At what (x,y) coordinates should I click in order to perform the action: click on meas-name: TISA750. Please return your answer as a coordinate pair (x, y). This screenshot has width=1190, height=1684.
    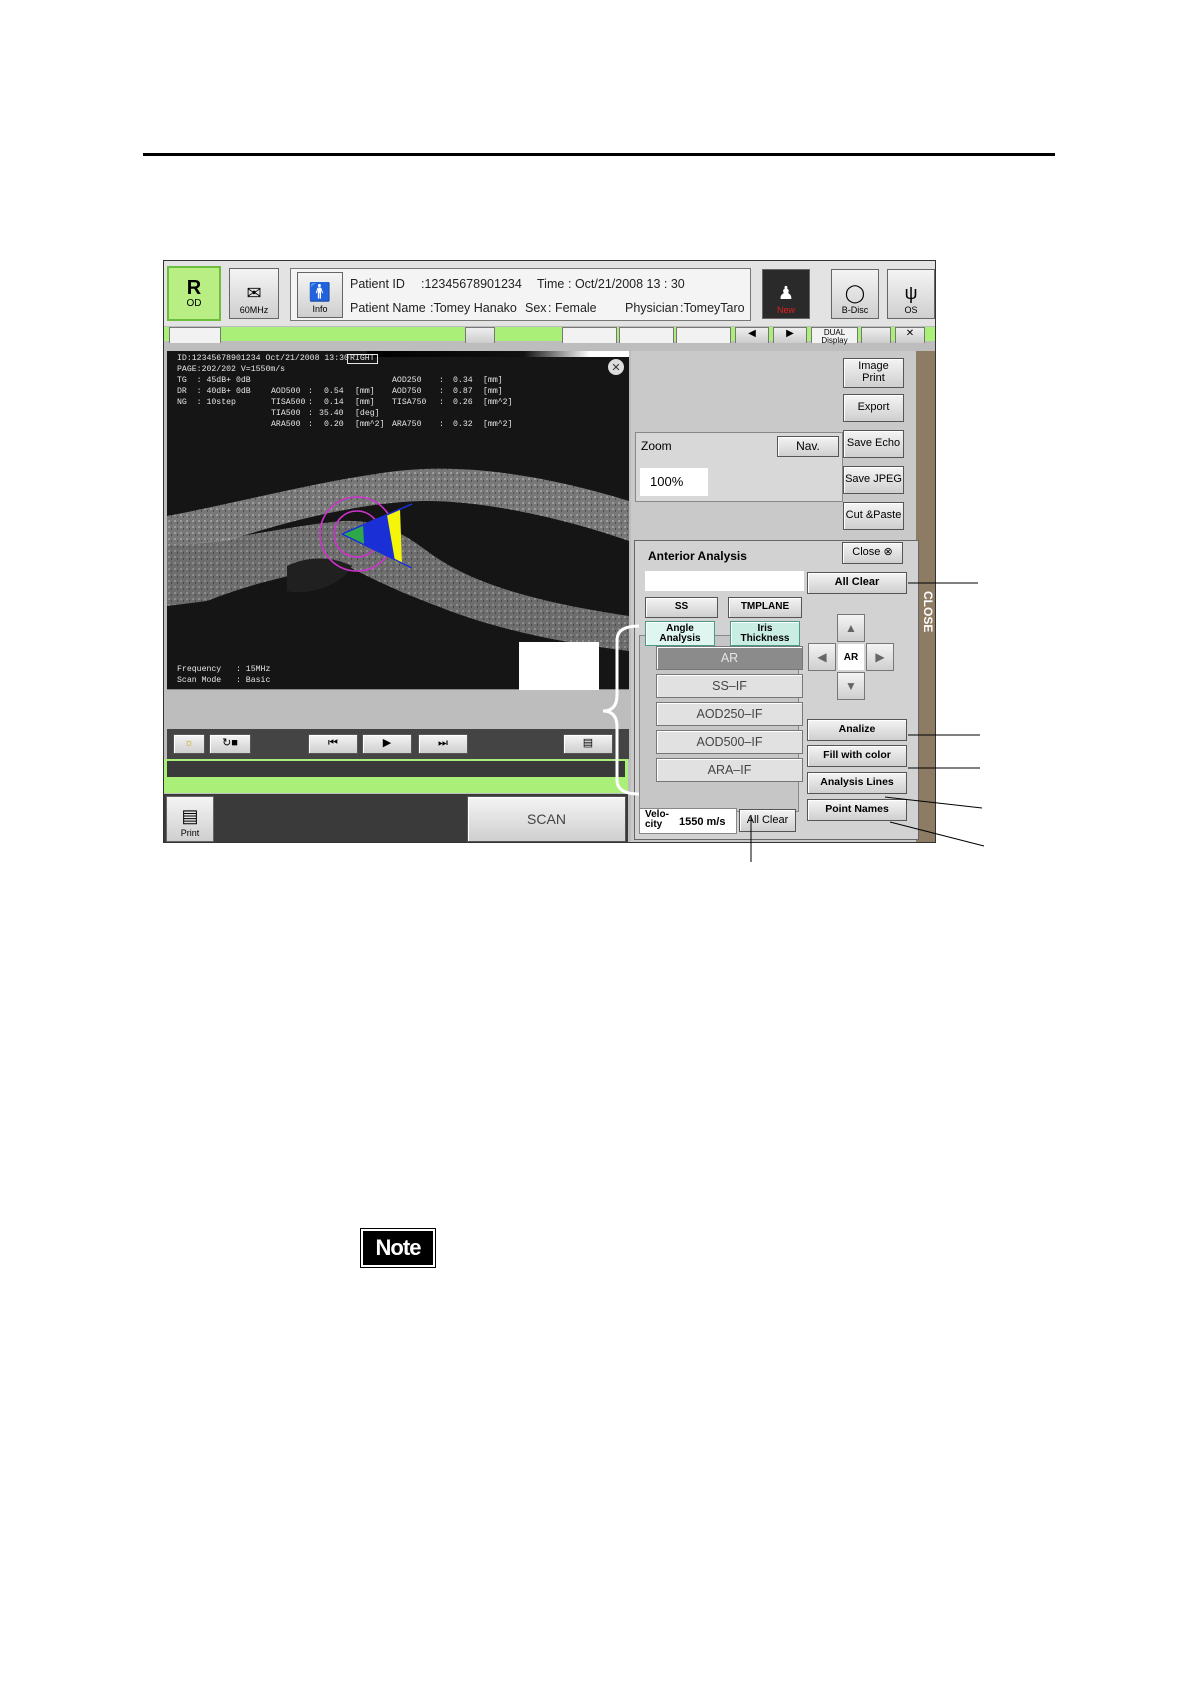
    Looking at the image, I should click on (409, 402).